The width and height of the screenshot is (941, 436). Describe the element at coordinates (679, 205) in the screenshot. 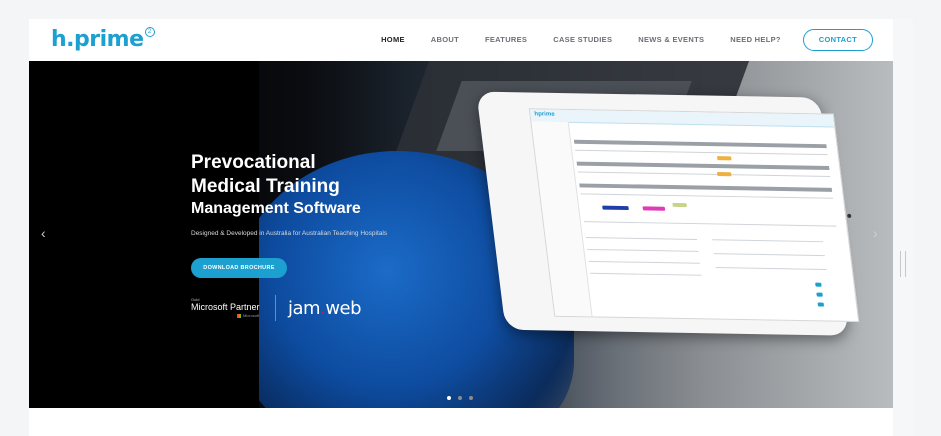

I see `app-chip-olive` at that location.